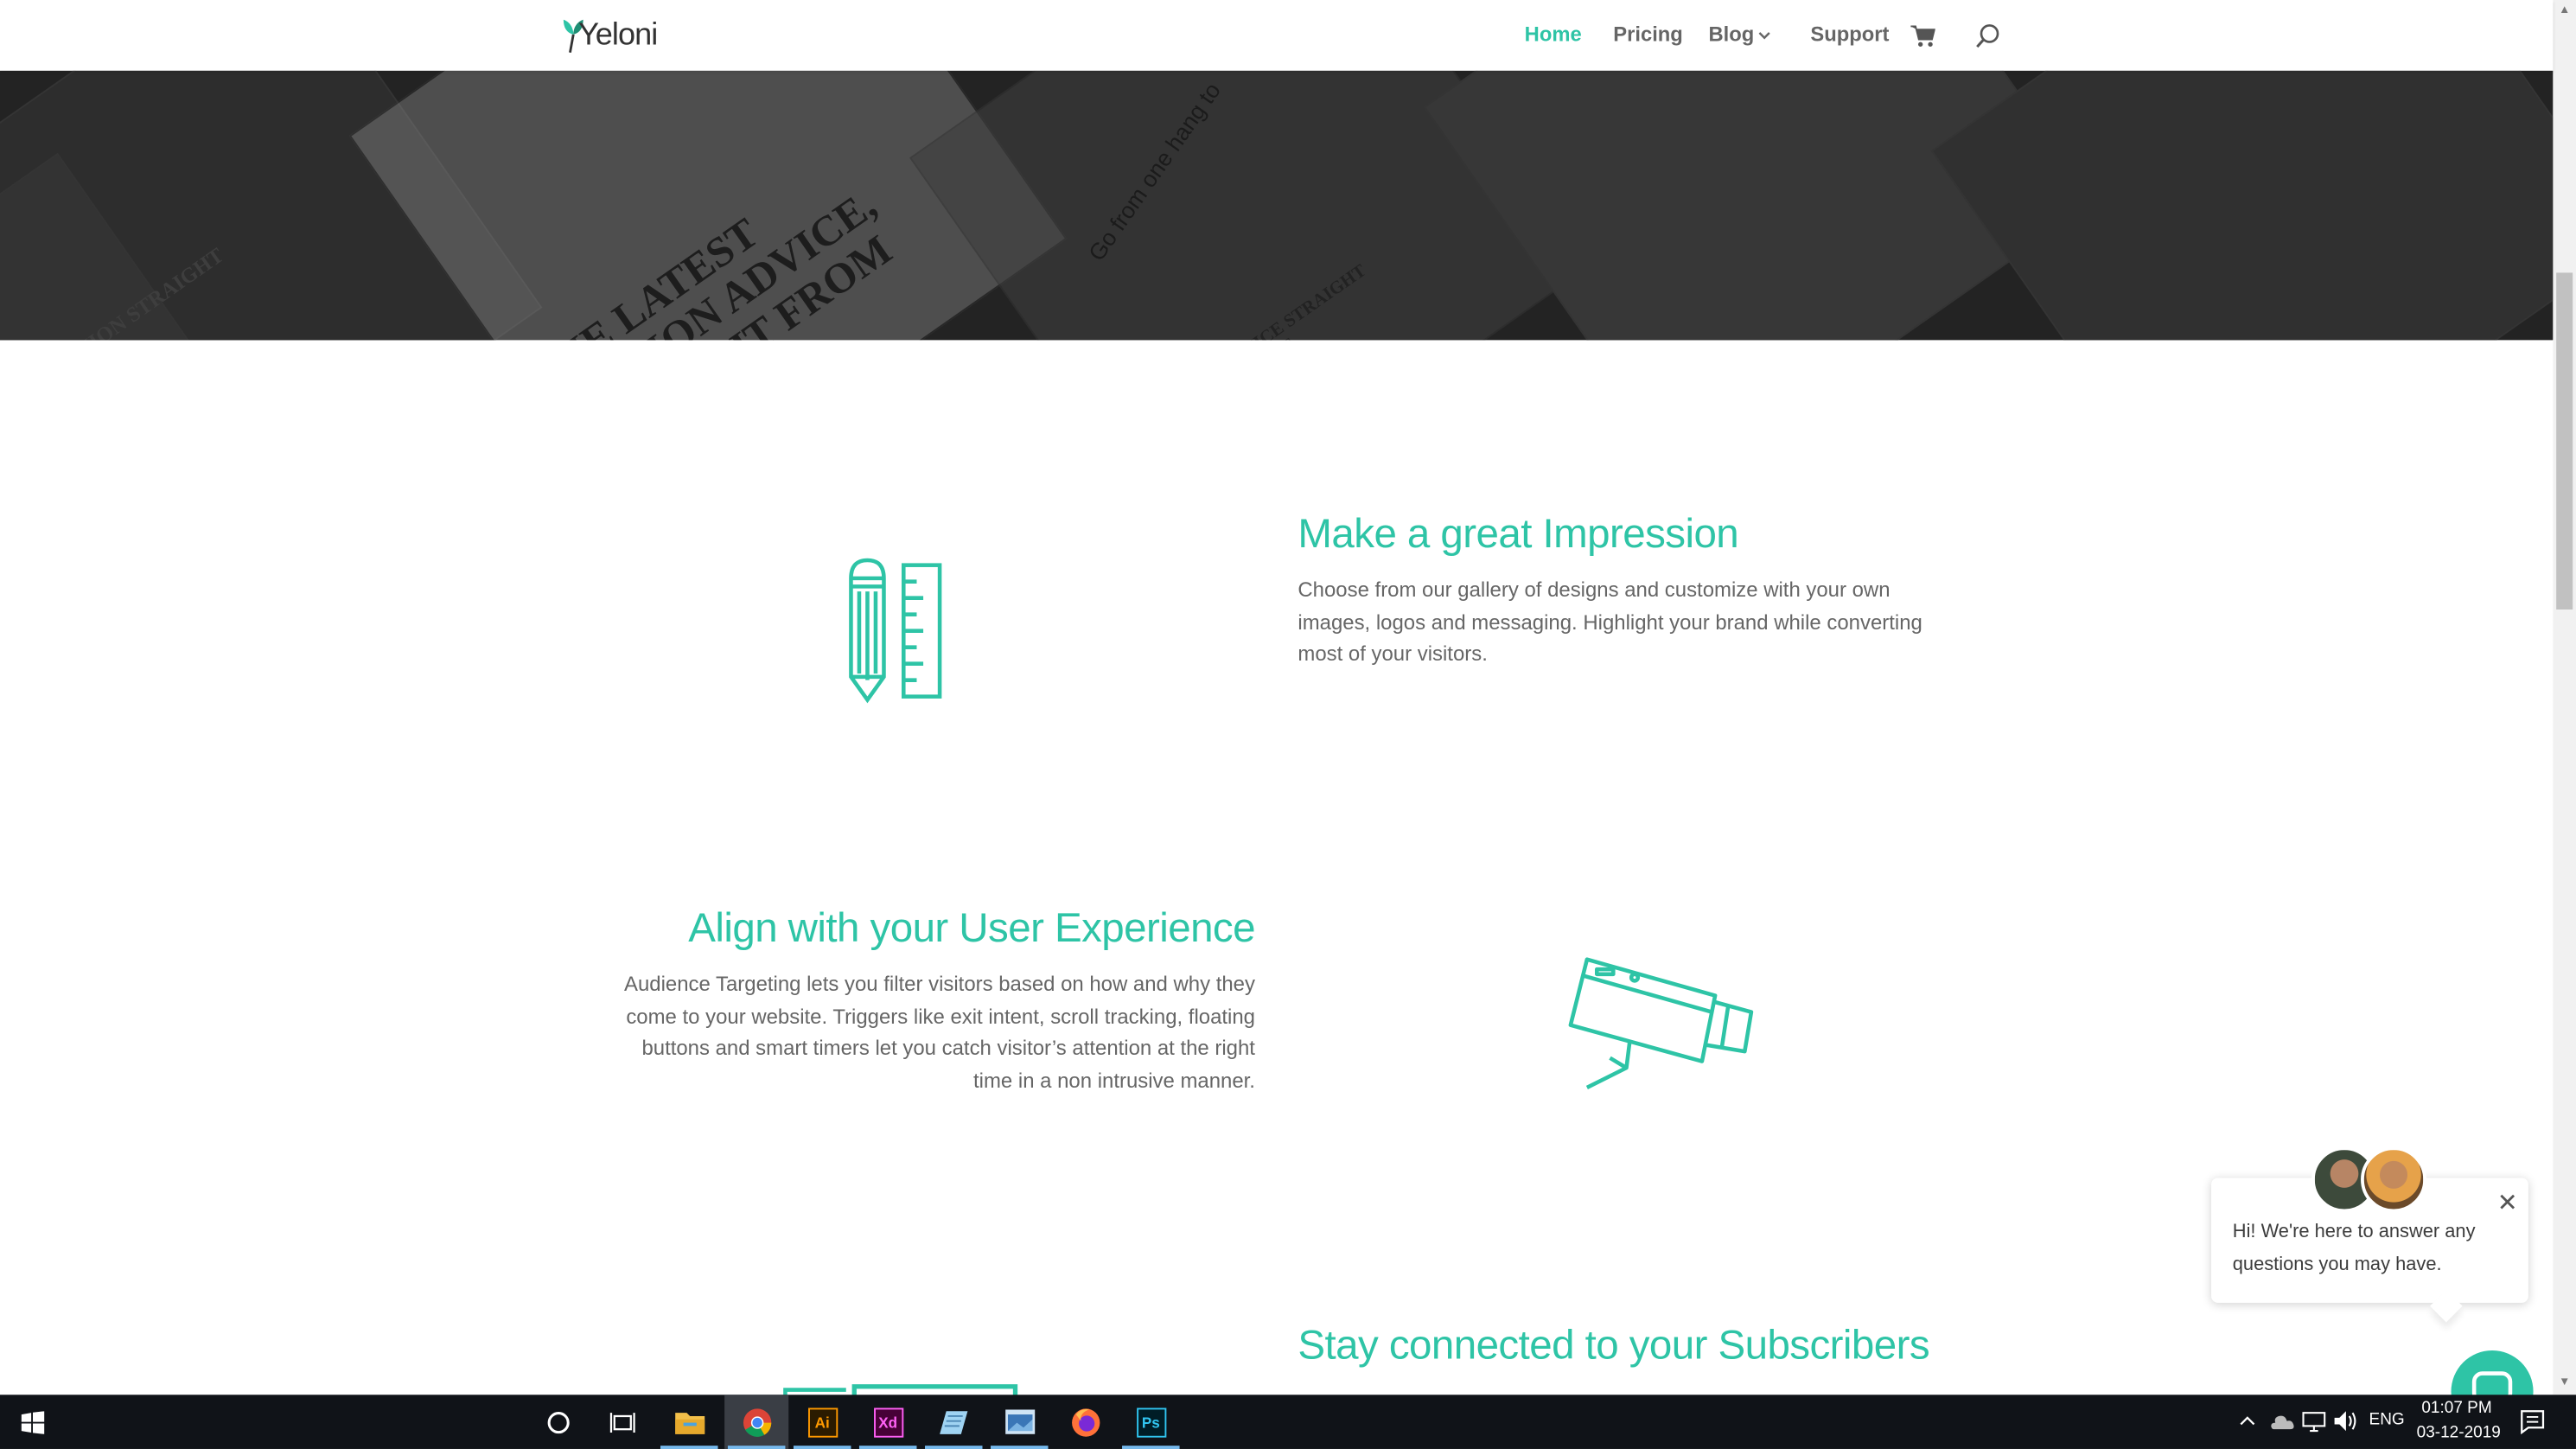 This screenshot has width=2576, height=1449. I want to click on xd-icon: Xd, so click(888, 1422).